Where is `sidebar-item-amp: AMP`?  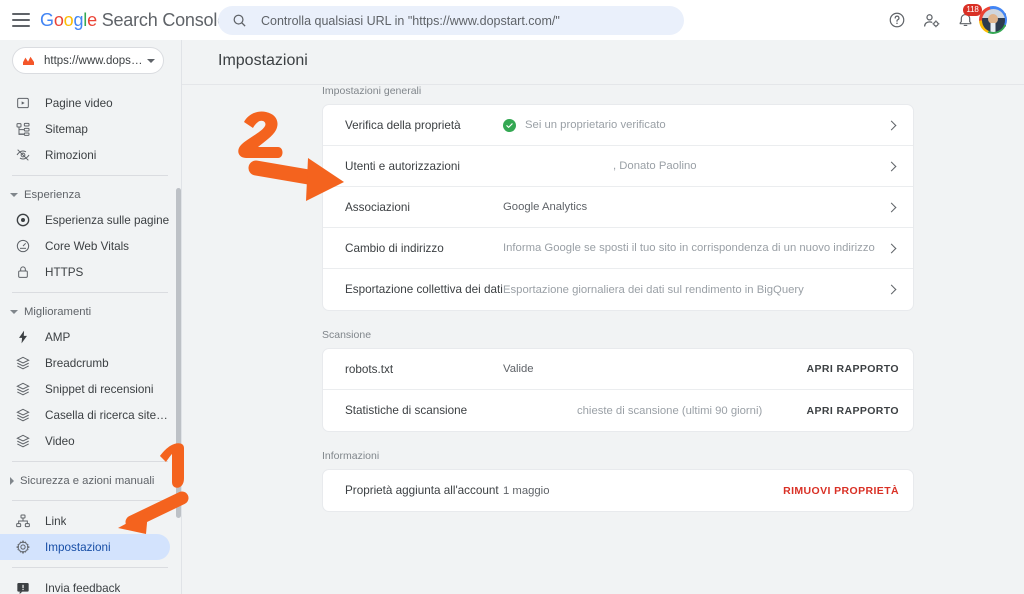 sidebar-item-amp: AMP is located at coordinates (85, 337).